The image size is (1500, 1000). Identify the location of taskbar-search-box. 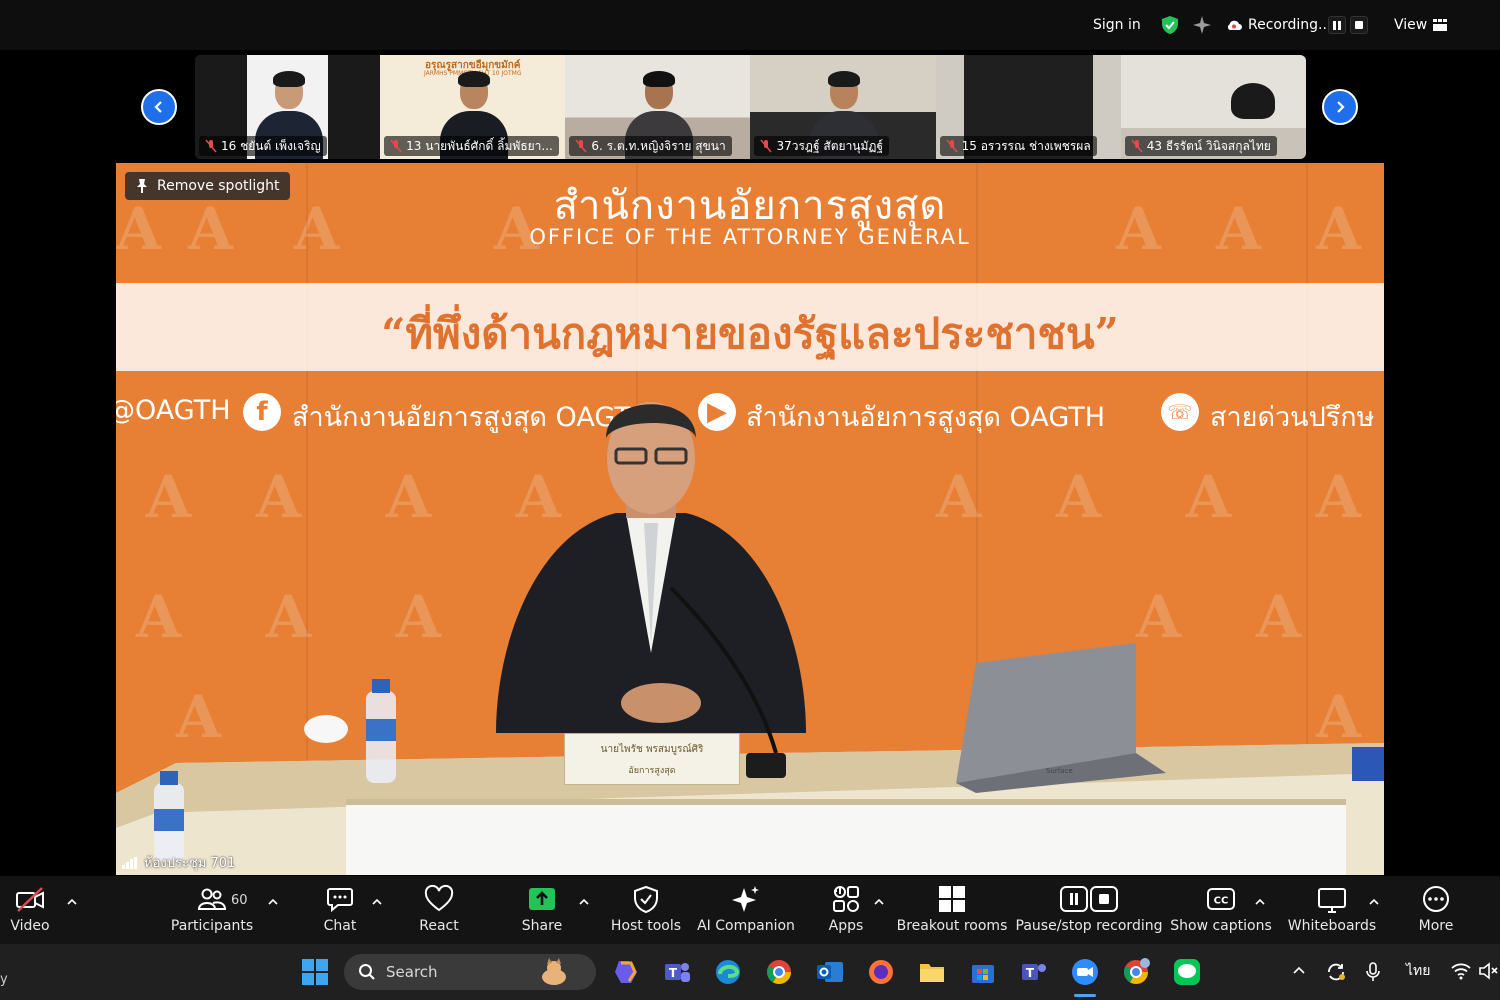
(470, 972).